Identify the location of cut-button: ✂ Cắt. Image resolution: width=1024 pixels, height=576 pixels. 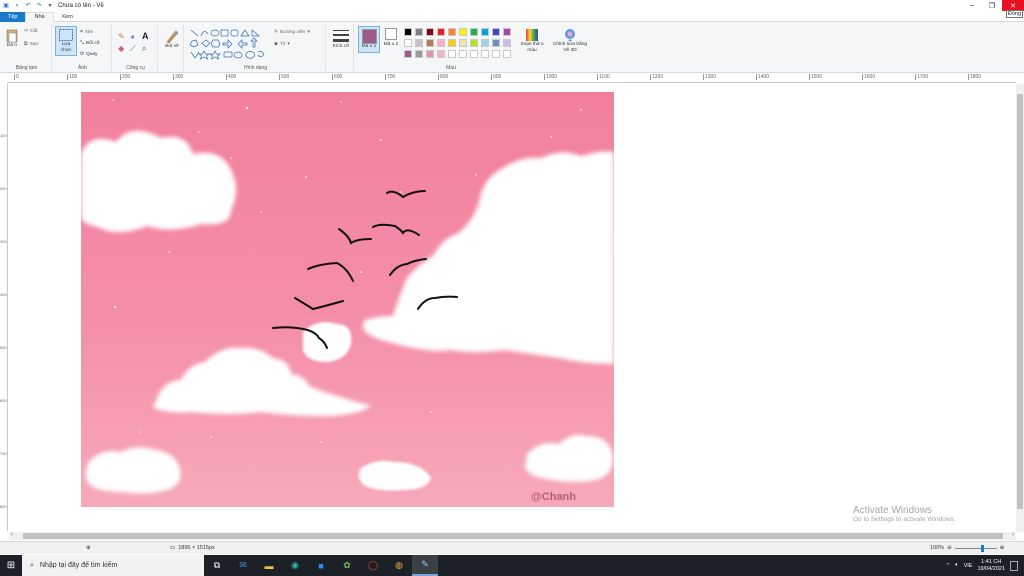
(31, 31).